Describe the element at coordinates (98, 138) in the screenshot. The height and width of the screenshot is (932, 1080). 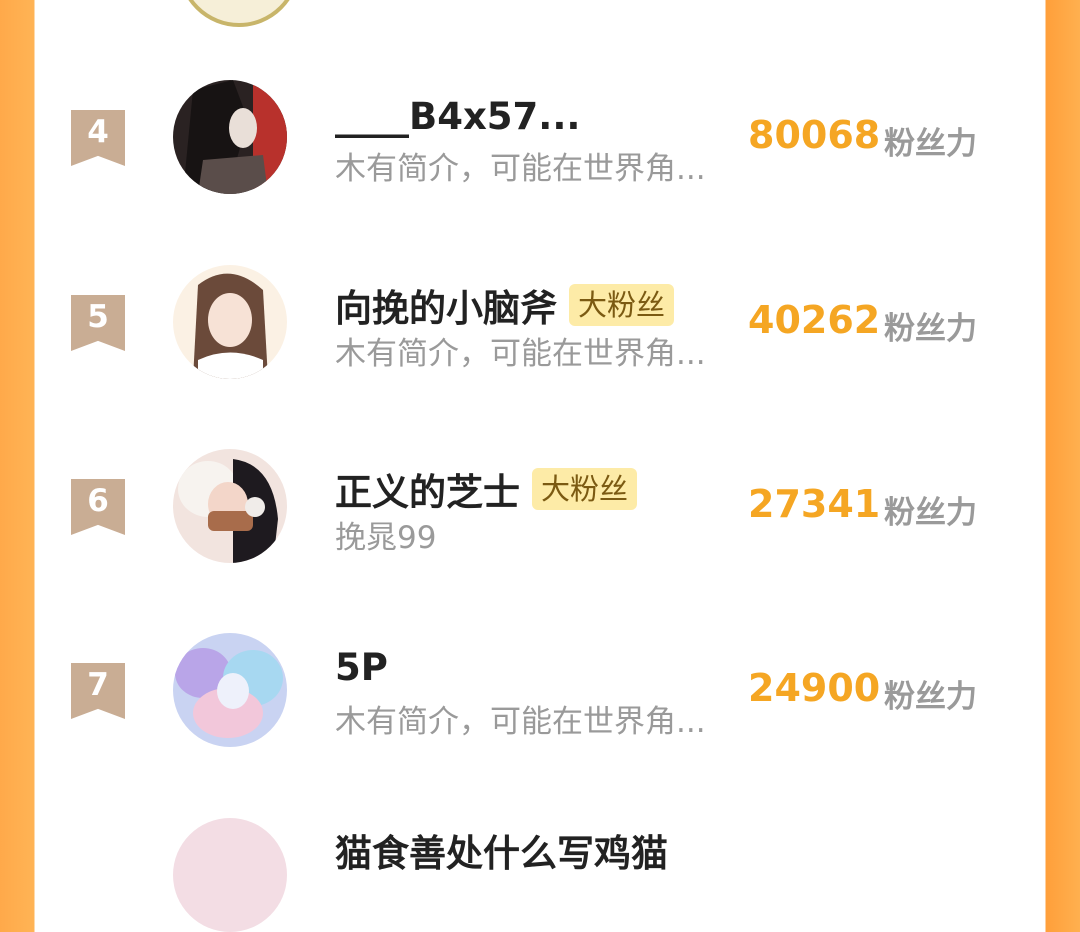
I see `rank-badge: 4` at that location.